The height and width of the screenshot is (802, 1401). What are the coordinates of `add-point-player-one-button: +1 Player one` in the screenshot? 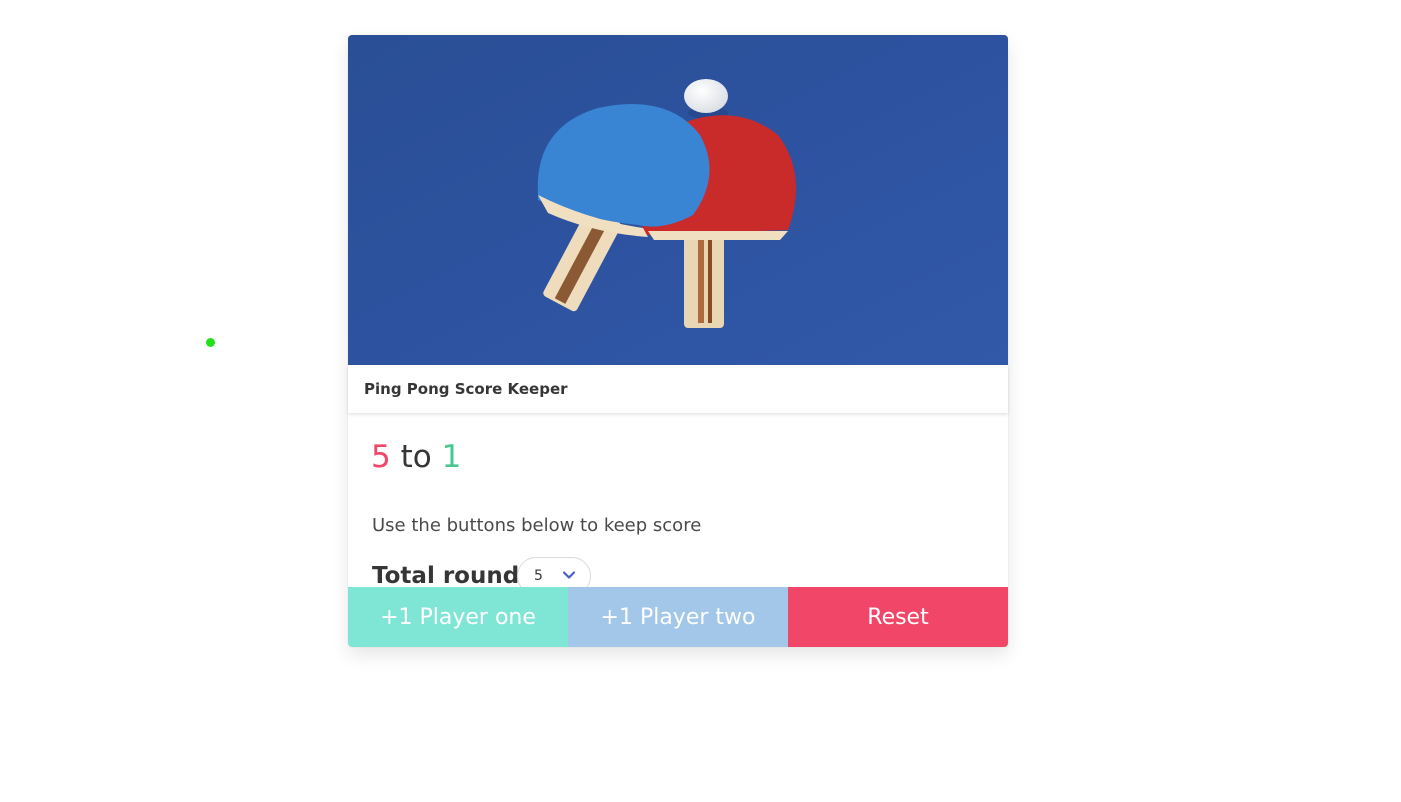 It's located at (458, 617).